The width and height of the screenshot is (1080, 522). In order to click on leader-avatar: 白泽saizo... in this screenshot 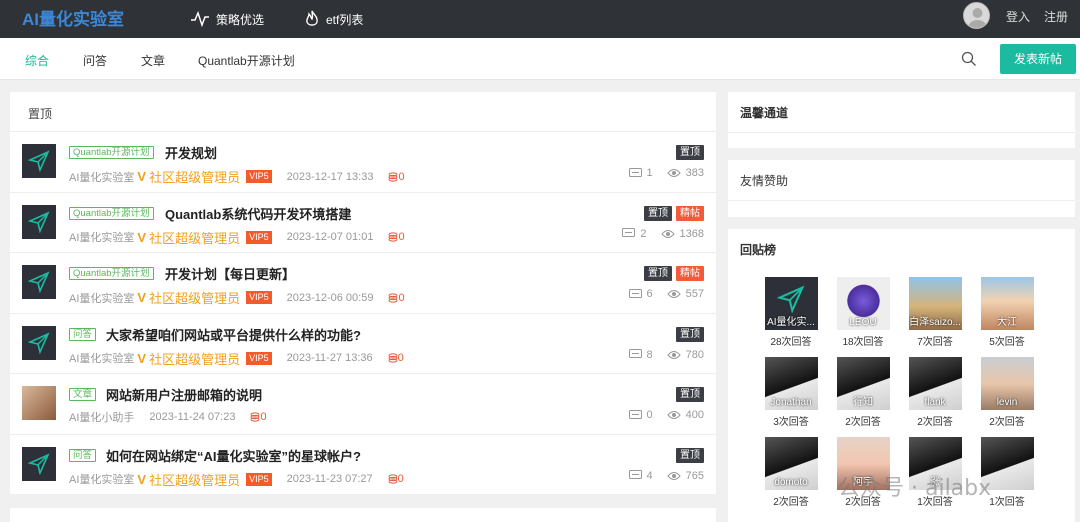, I will do `click(935, 303)`.